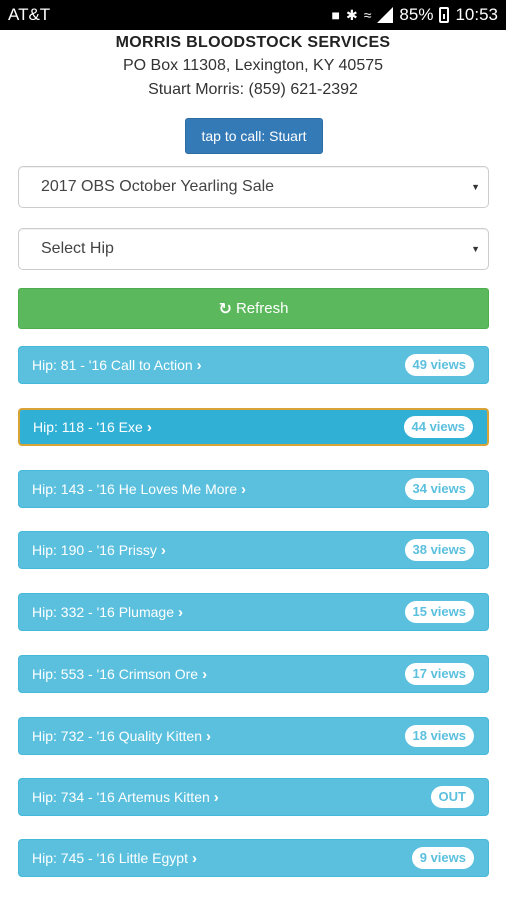 This screenshot has height=900, width=506. What do you see at coordinates (134, 489) in the screenshot?
I see `hip-label-text: Hip: 143 - '16 He Loves Me More` at bounding box center [134, 489].